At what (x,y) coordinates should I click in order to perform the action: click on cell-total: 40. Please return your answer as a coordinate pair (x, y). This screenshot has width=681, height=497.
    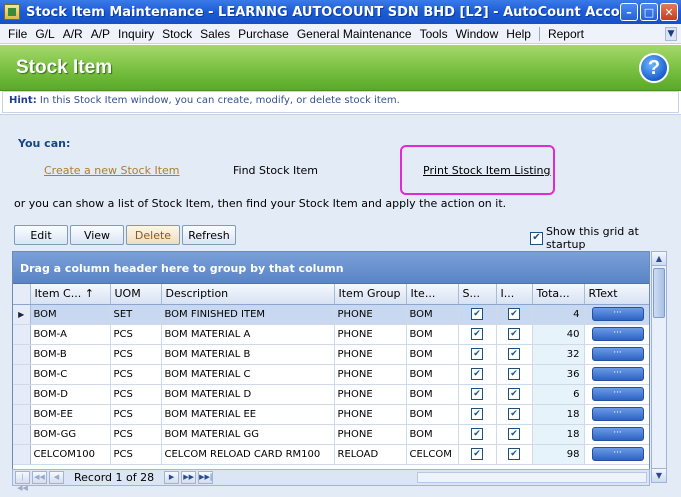
    Looking at the image, I should click on (558, 334).